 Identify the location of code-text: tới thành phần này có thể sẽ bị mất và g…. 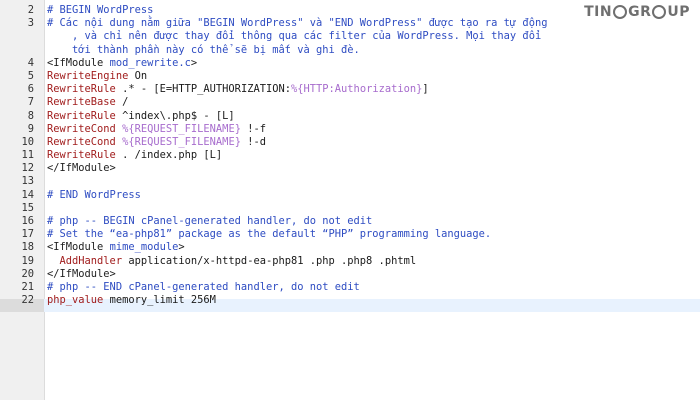
(203, 50).